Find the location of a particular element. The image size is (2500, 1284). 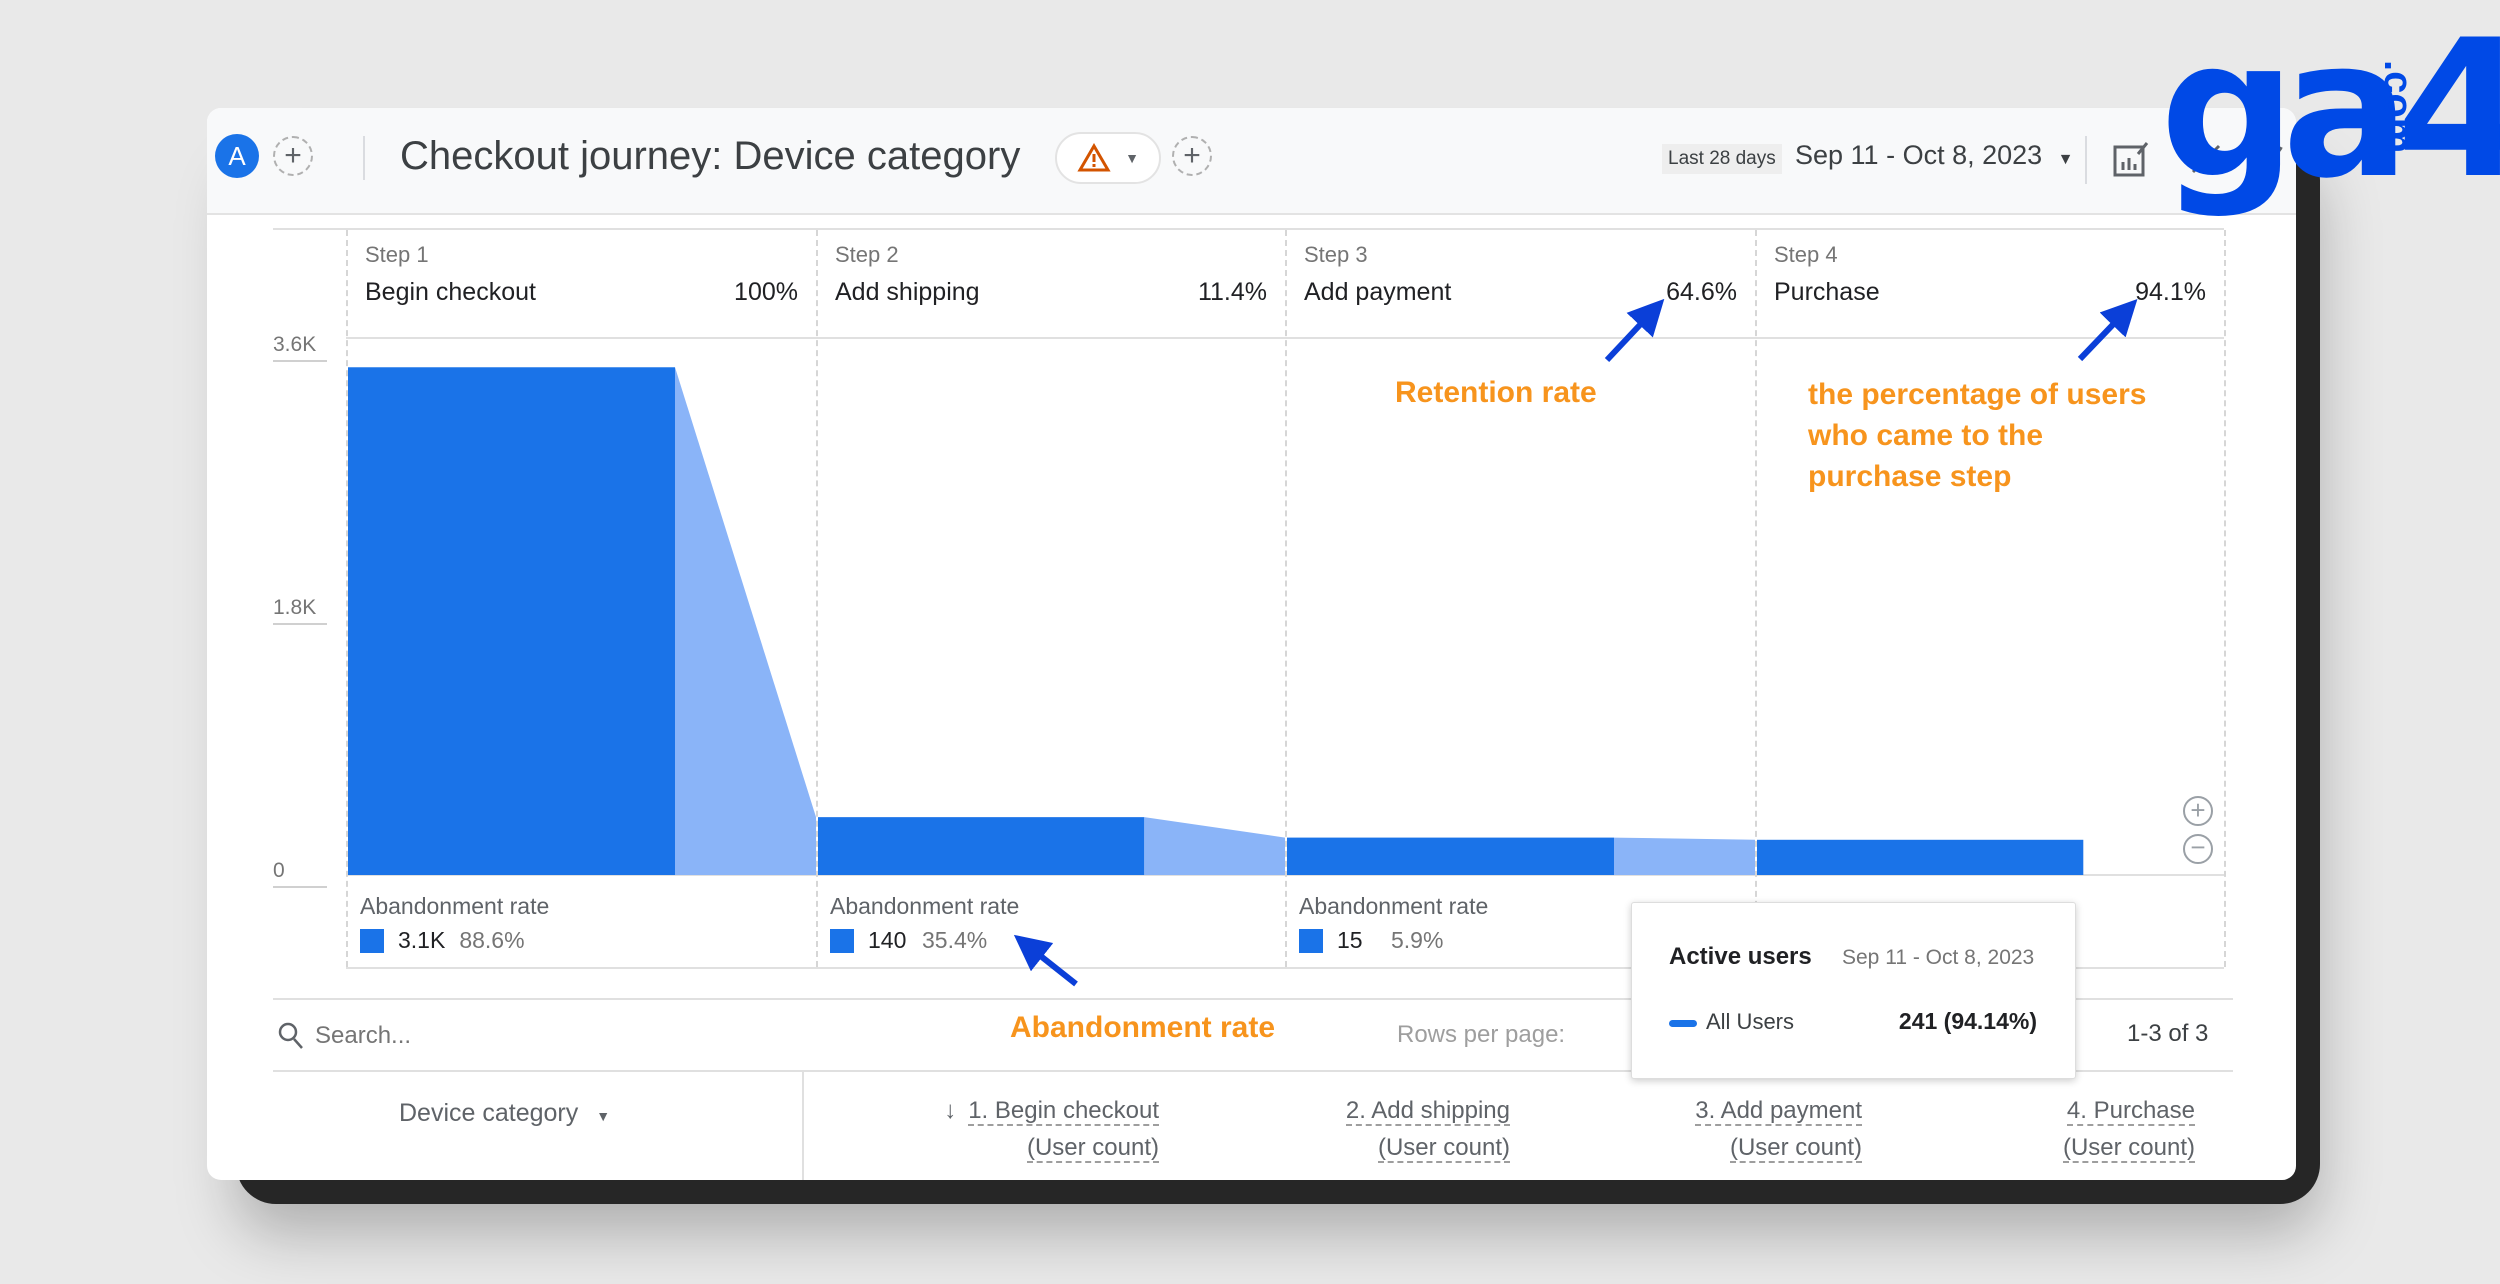

step-rate: 94.1% is located at coordinates (2170, 292).